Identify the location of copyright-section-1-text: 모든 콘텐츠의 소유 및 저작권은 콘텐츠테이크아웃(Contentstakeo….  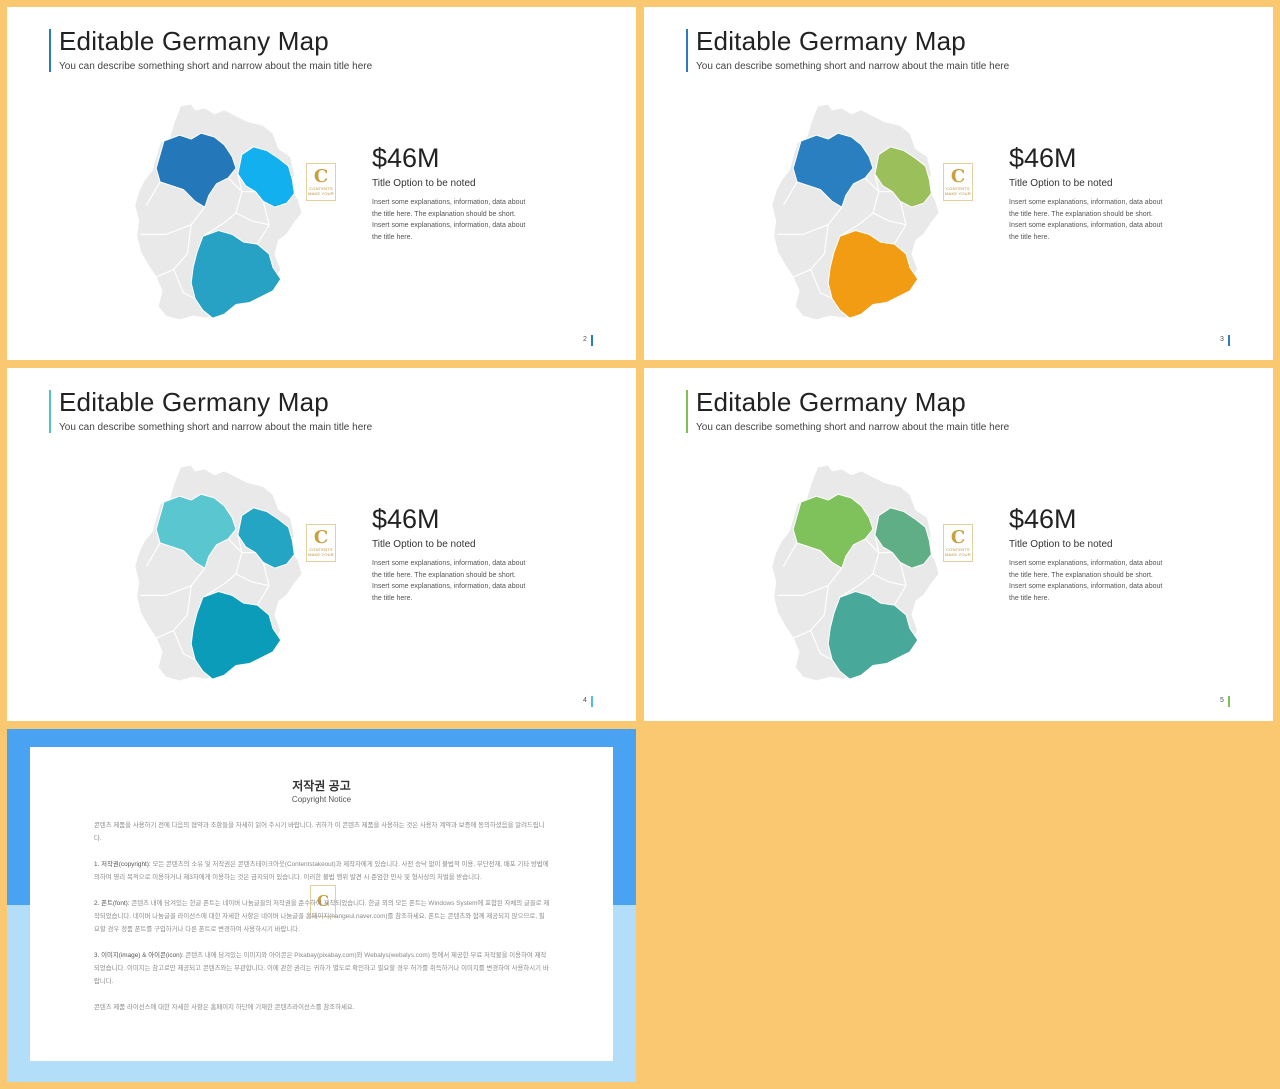
(321, 871).